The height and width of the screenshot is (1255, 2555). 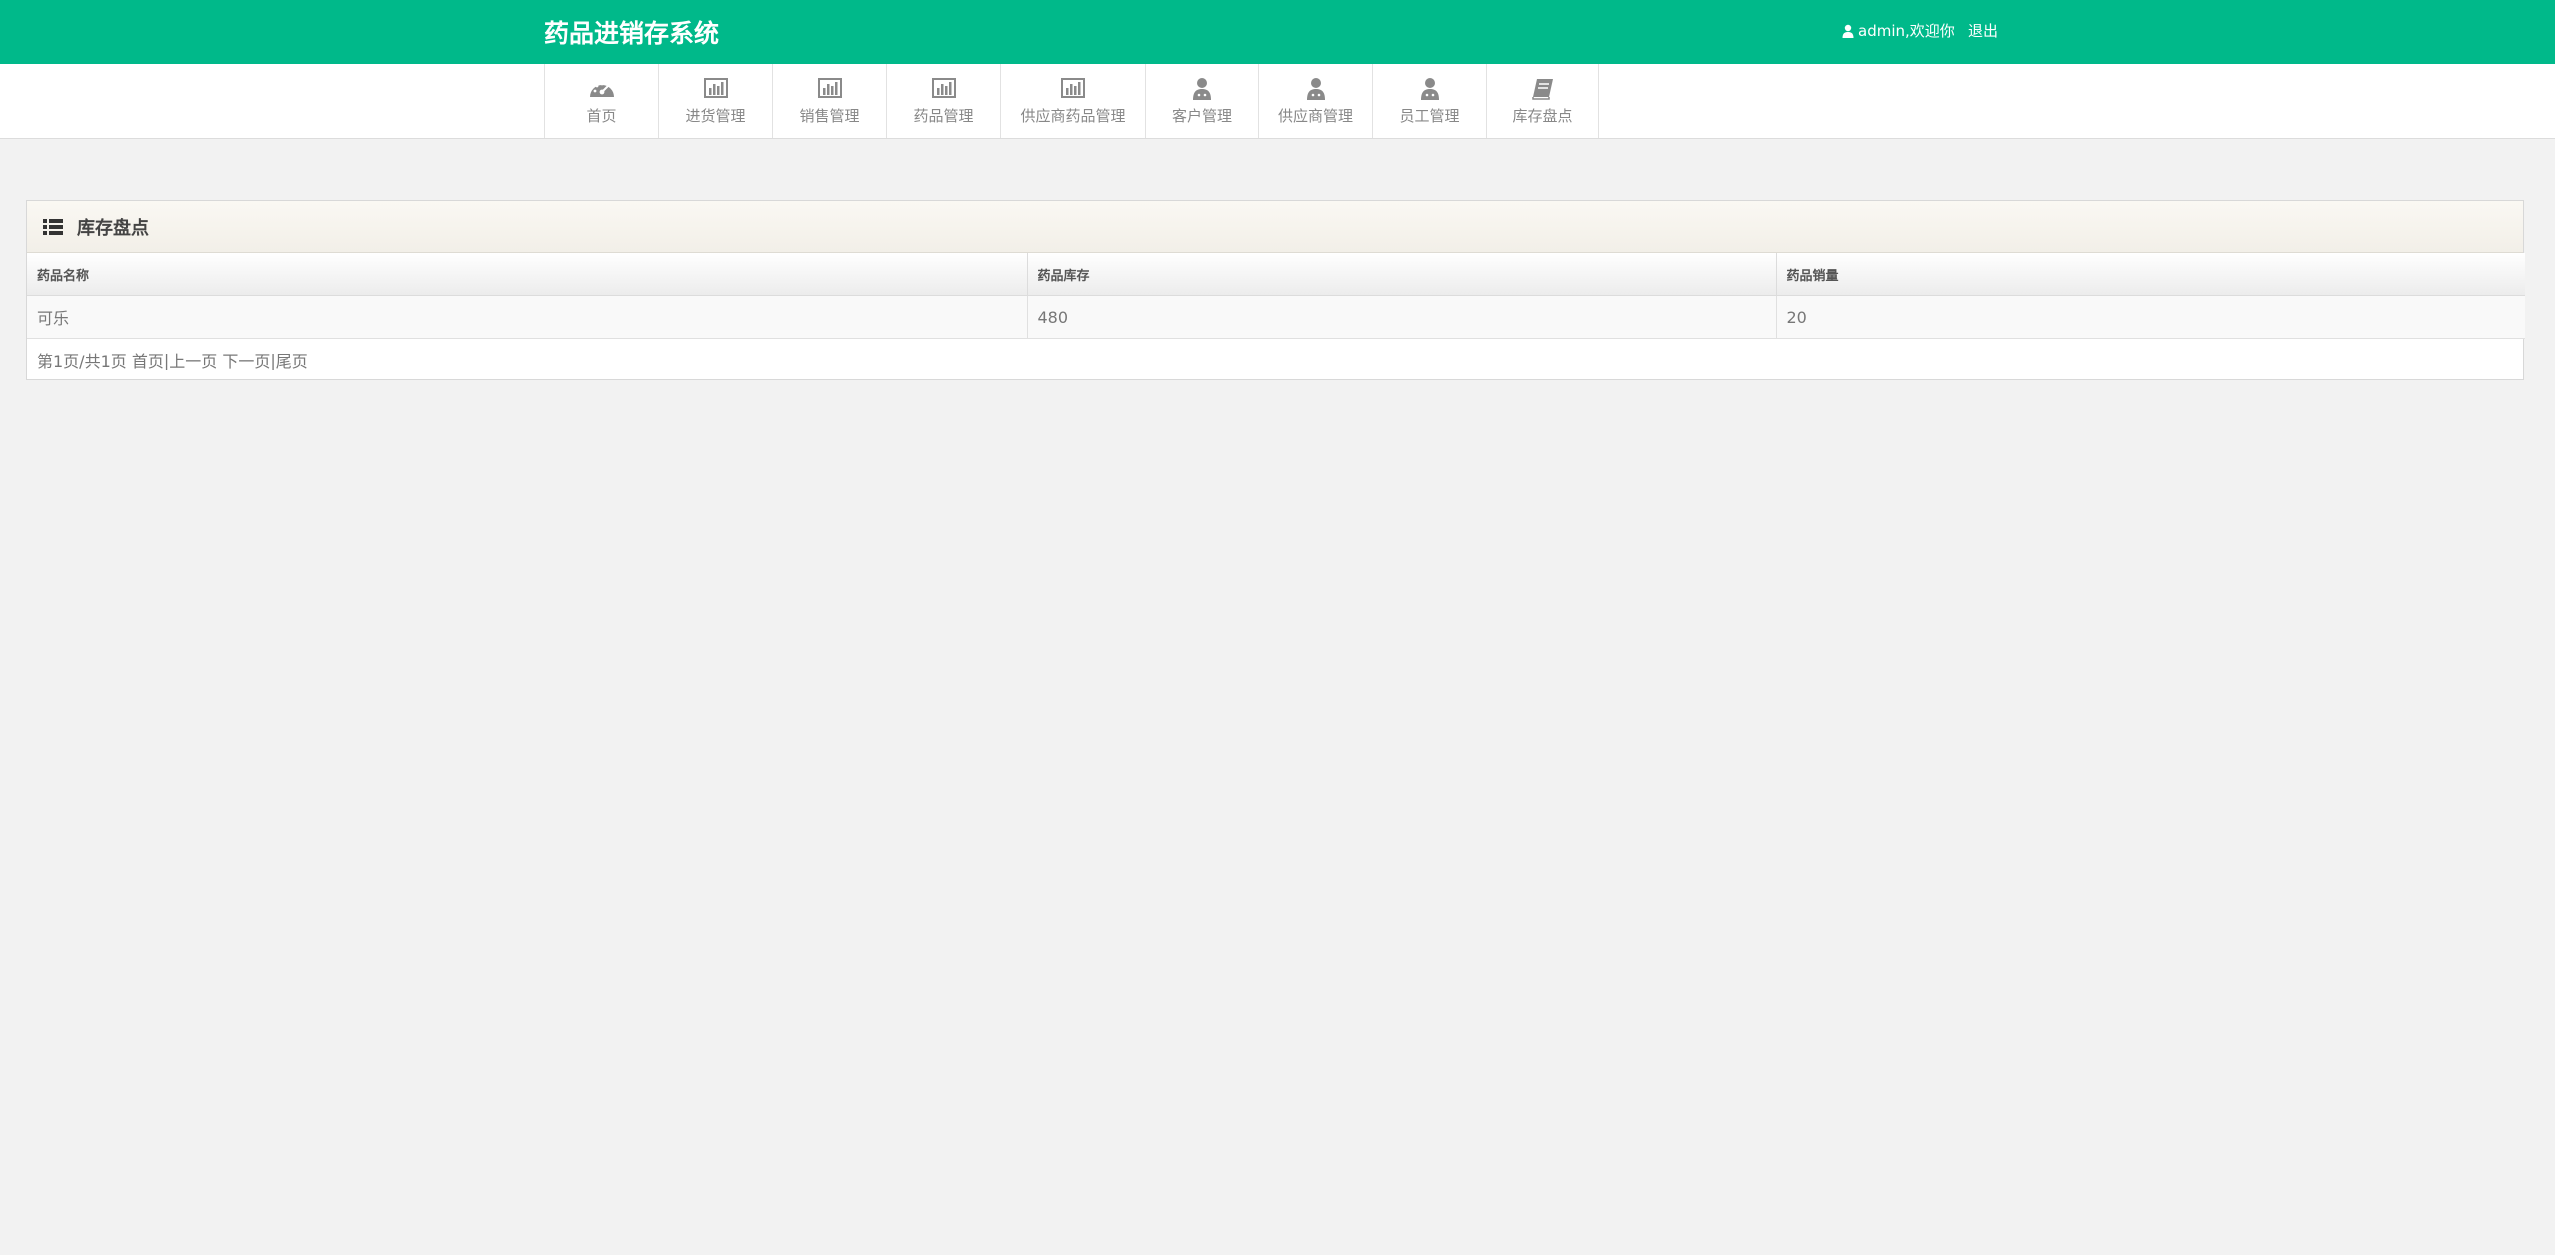 What do you see at coordinates (1542, 116) in the screenshot?
I see `nav-label: 库存盘点` at bounding box center [1542, 116].